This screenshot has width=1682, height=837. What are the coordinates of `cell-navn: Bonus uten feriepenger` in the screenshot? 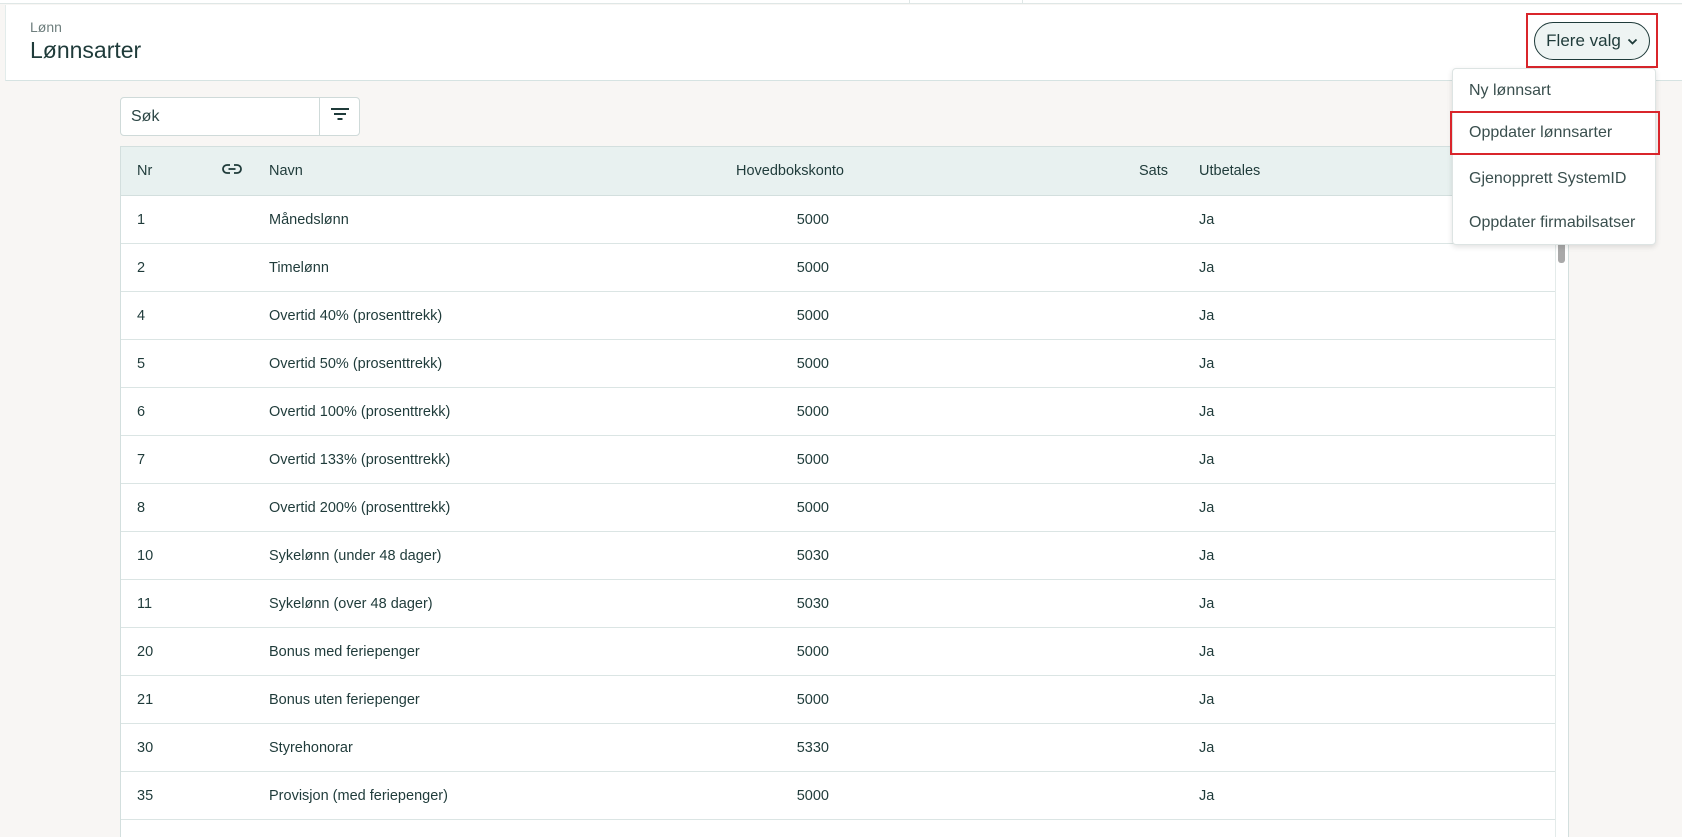 It's located at (344, 700).